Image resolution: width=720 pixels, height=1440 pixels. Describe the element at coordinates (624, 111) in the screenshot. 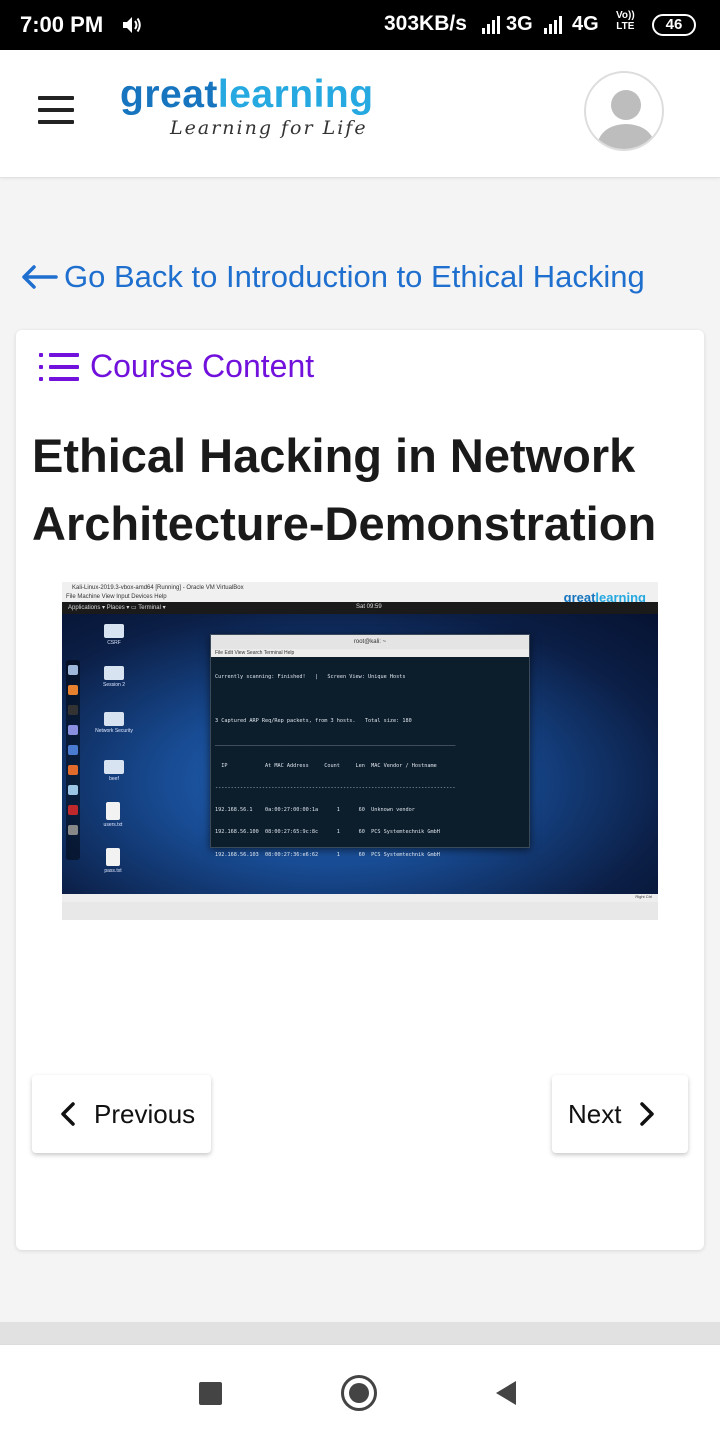

I see `user-avatar-icon` at that location.